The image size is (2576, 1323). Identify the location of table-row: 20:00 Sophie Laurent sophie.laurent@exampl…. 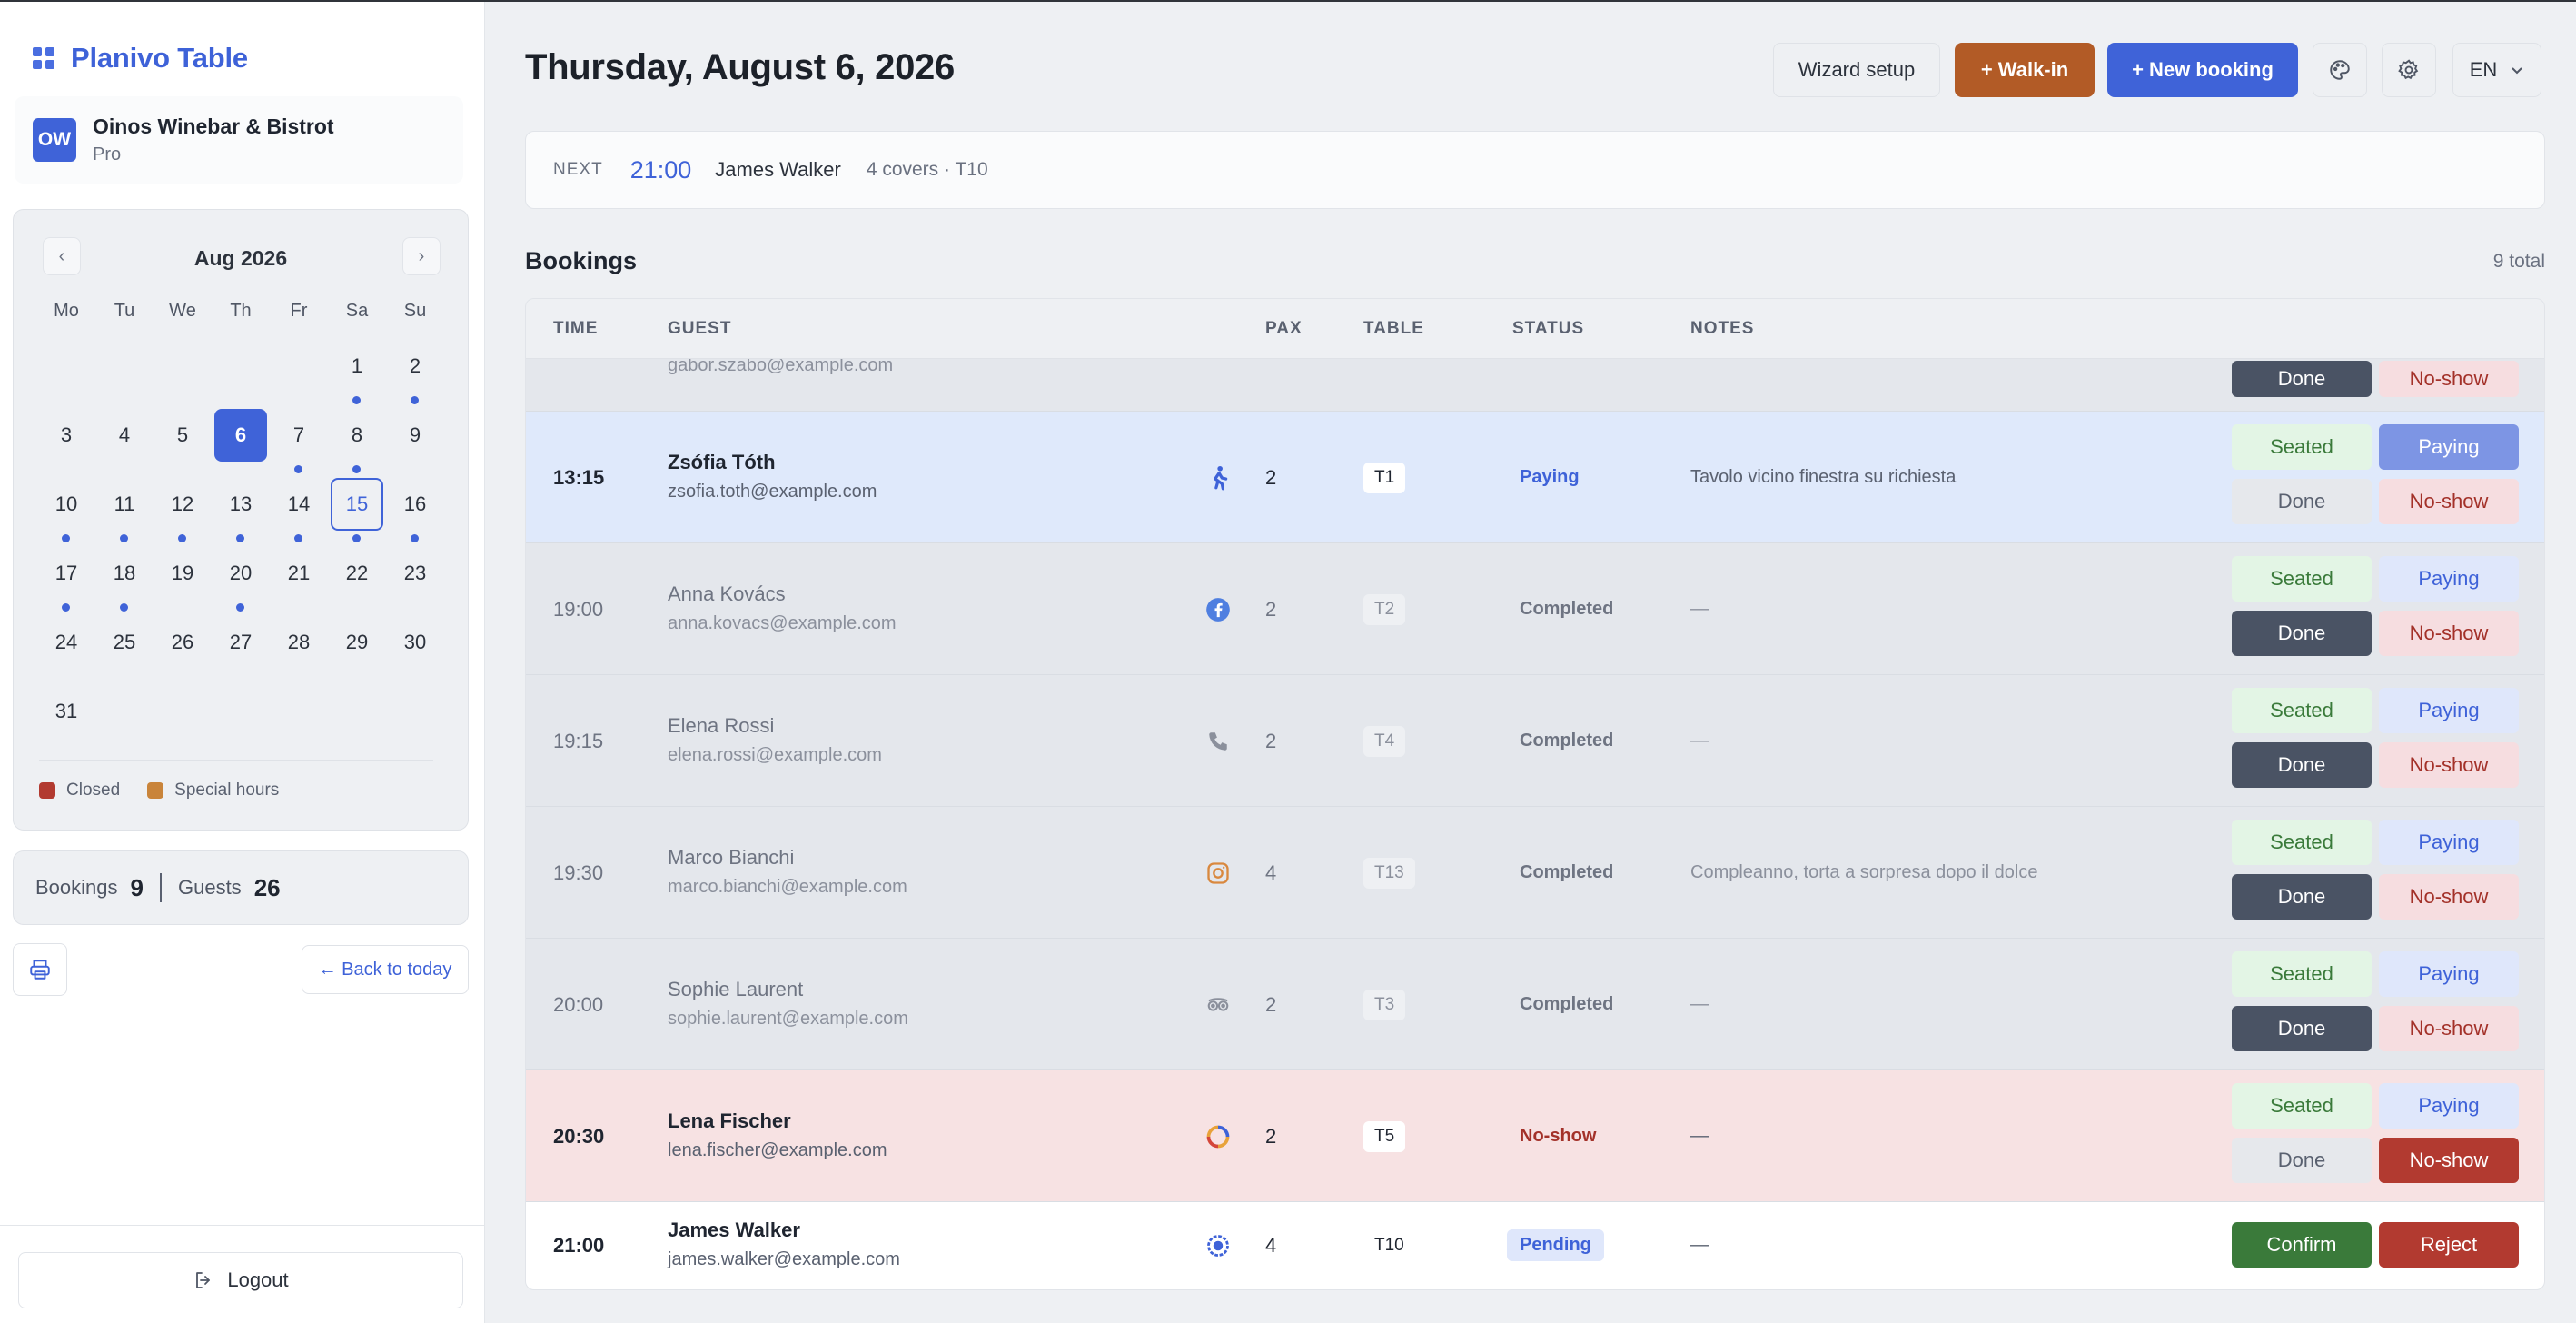
(1535, 1004).